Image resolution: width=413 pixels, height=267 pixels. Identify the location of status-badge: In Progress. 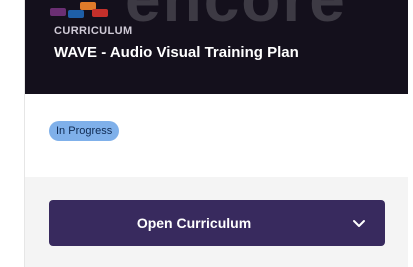
(84, 131).